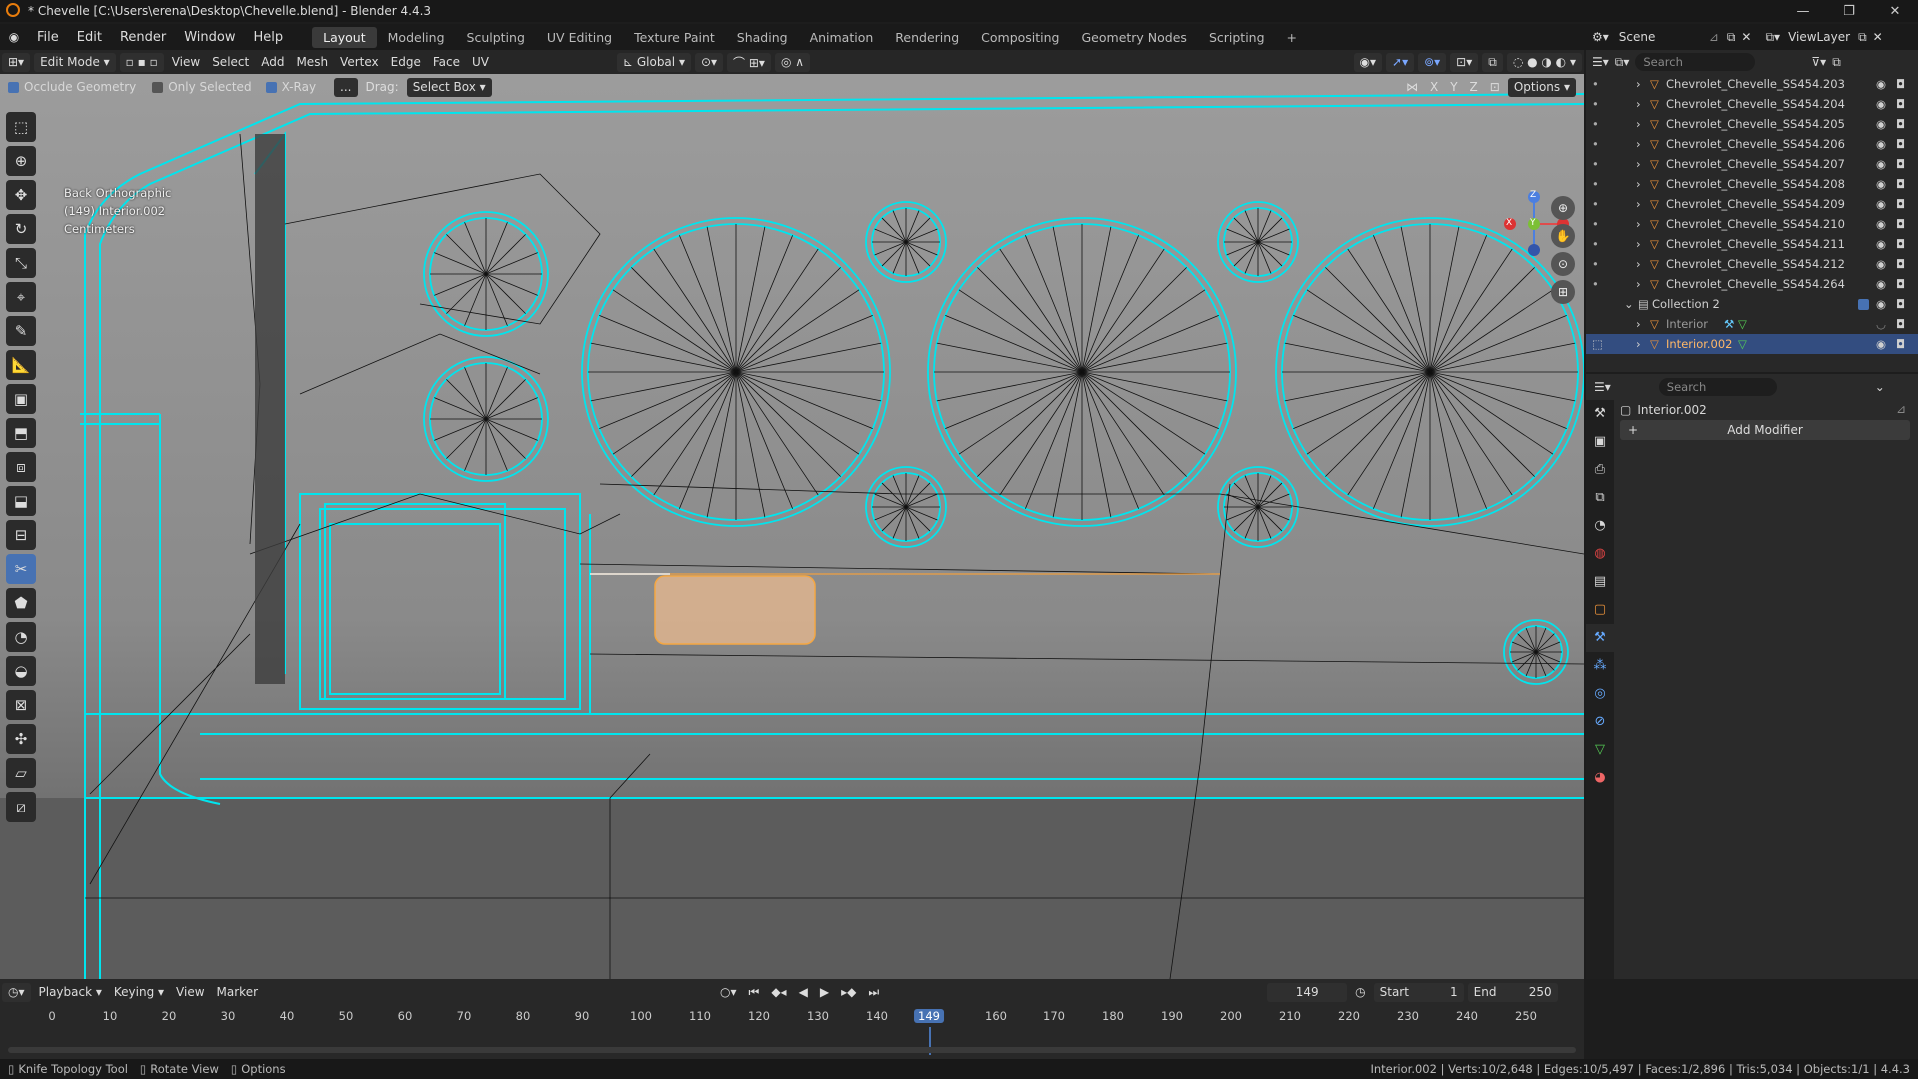 This screenshot has width=1918, height=1079. I want to click on properties-search-input: Search, so click(1717, 387).